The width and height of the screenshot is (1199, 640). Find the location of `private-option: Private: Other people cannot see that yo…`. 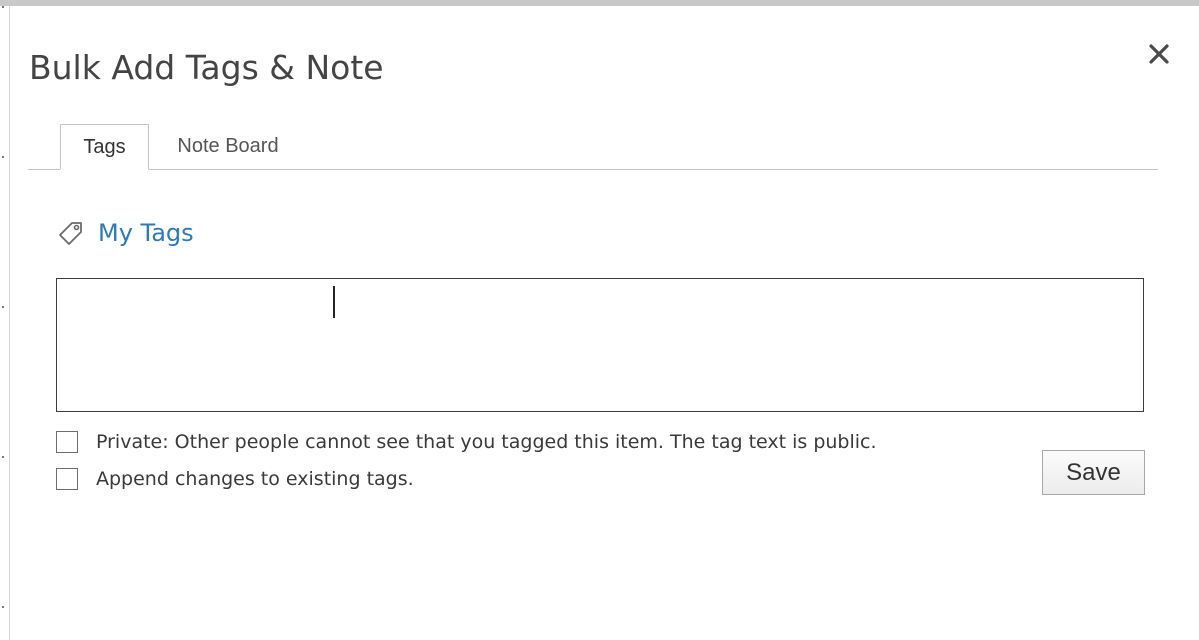

private-option: Private: Other people cannot see that yo… is located at coordinates (466, 442).